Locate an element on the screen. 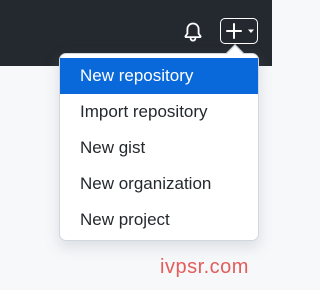 This screenshot has height=290, width=320. plus-icon is located at coordinates (234, 31).